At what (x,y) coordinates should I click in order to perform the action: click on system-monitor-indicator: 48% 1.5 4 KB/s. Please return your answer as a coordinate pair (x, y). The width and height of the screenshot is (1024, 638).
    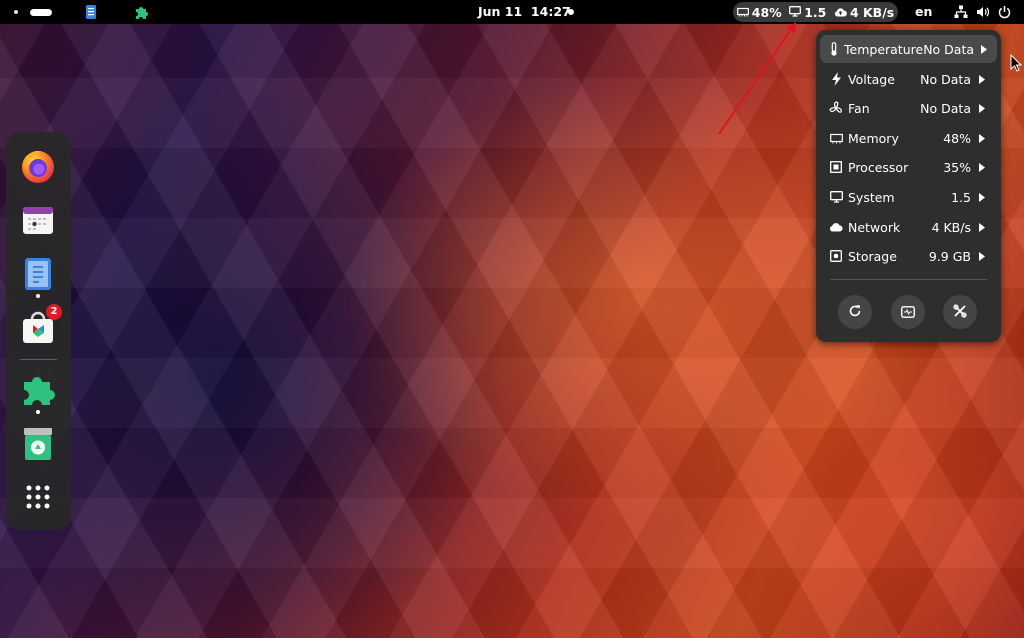
    Looking at the image, I should click on (815, 12).